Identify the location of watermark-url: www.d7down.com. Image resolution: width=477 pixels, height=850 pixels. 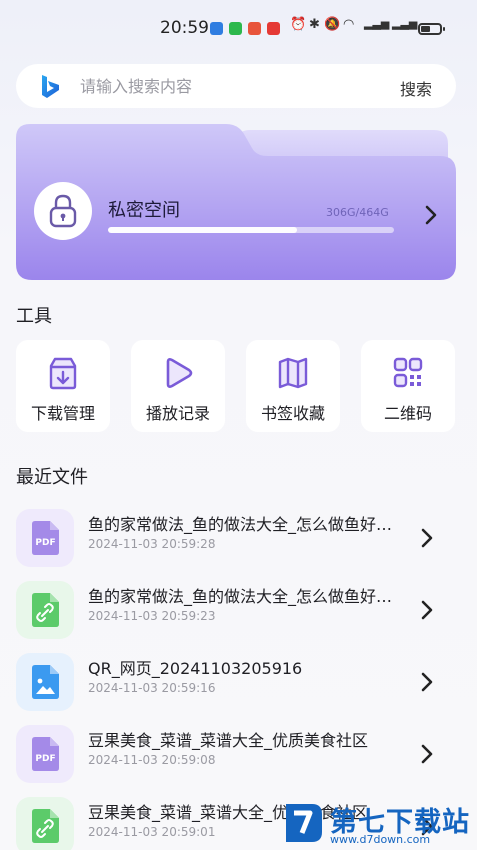
(380, 839).